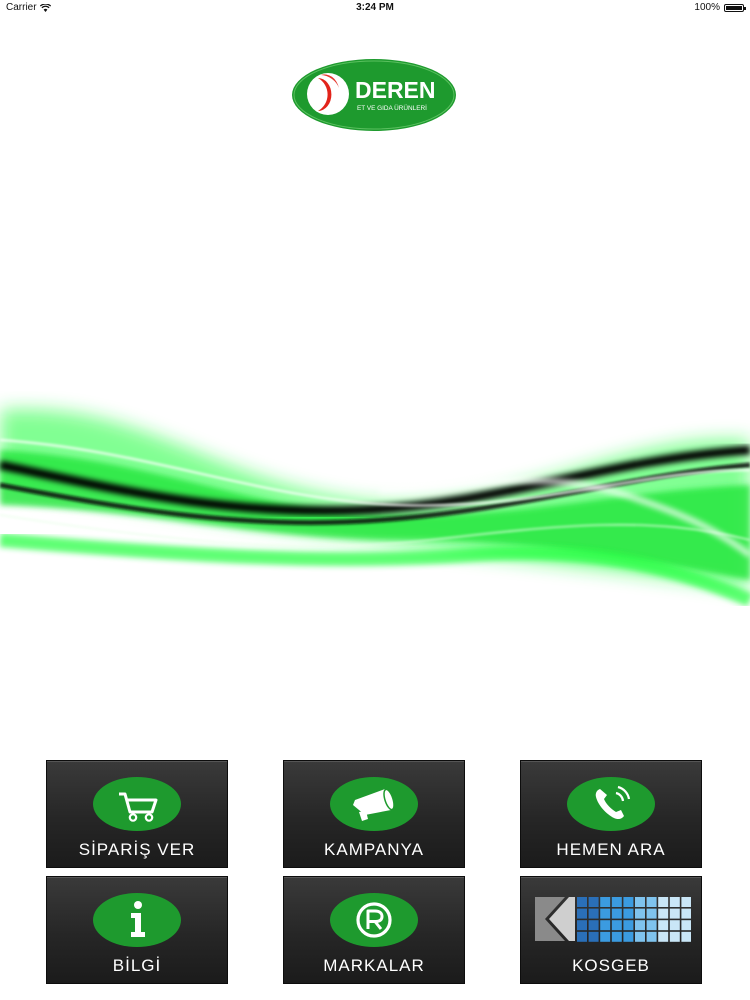  I want to click on megaphone-icon, so click(374, 804).